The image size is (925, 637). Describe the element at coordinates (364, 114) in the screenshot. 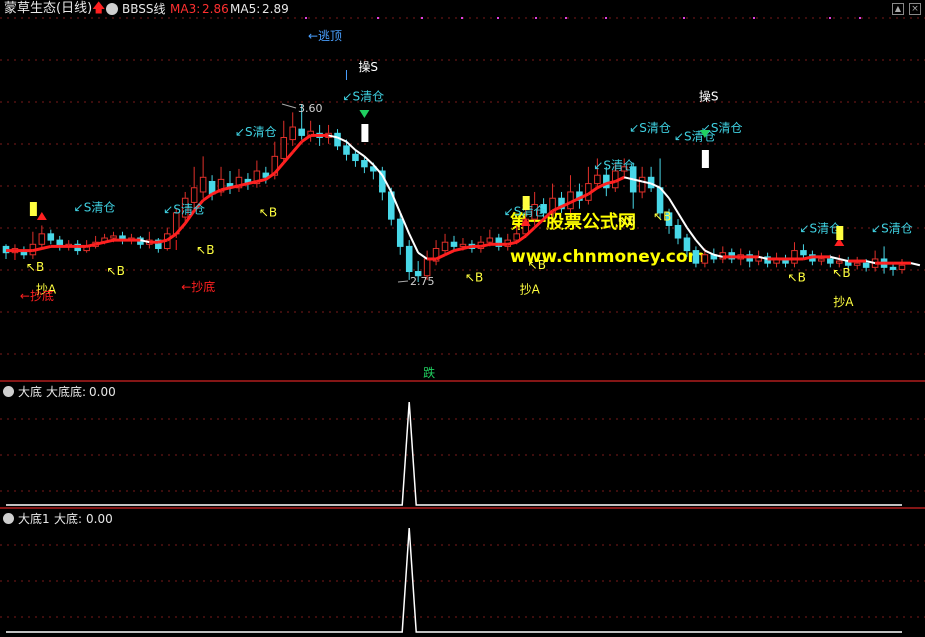

I see `down-arrow-icon` at that location.